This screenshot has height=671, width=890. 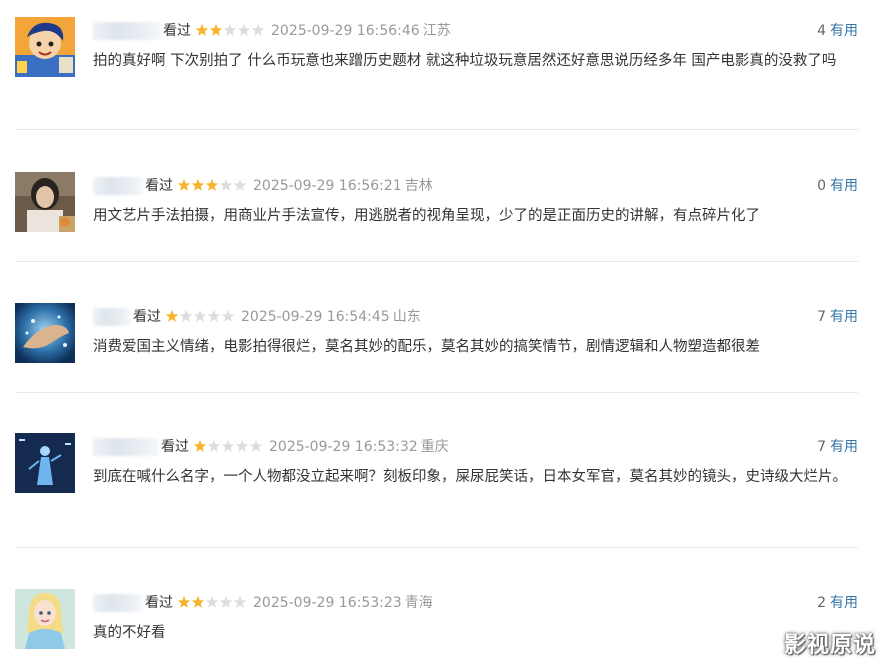 I want to click on vote-number: 0, so click(x=821, y=186).